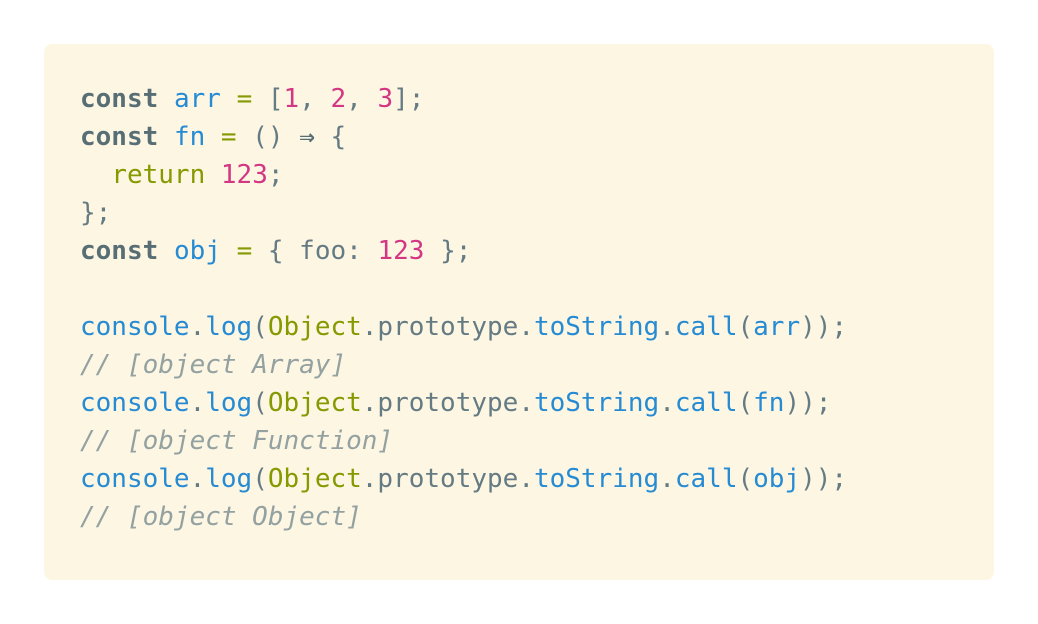  I want to click on code-line: // [object Array], so click(463, 365).